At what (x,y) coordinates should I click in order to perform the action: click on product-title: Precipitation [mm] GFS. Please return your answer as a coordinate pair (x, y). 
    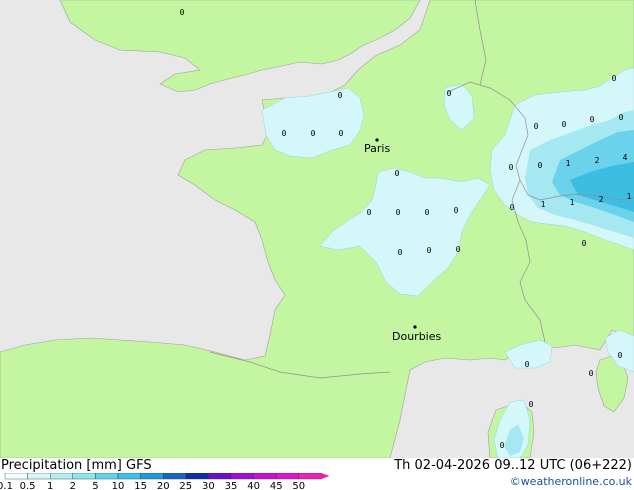
    Looking at the image, I should click on (76, 465).